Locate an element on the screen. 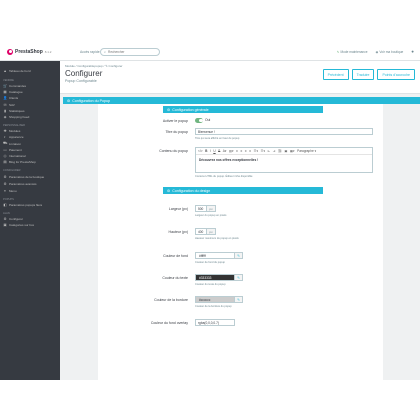 The image size is (420, 420). gear-icon: ⚙ is located at coordinates (69, 100).